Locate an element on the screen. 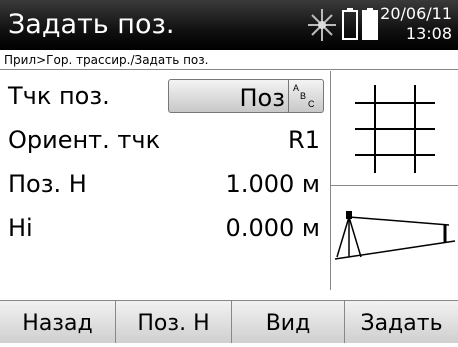  hi-row: Hi 0.000 м is located at coordinates (165, 225).